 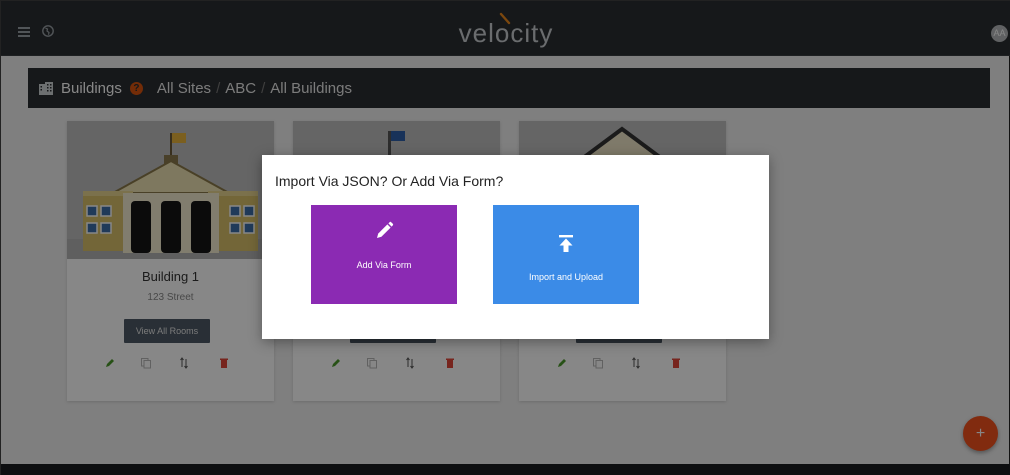 I want to click on import-and-upload-label: Import and Upload, so click(x=566, y=277).